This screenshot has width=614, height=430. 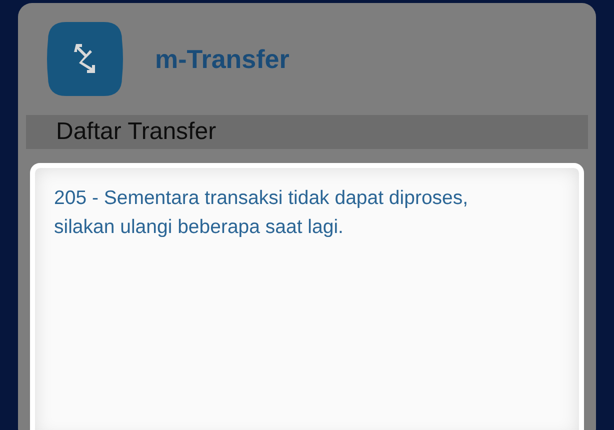 I want to click on section-title: Daftar Transfer, so click(x=136, y=132).